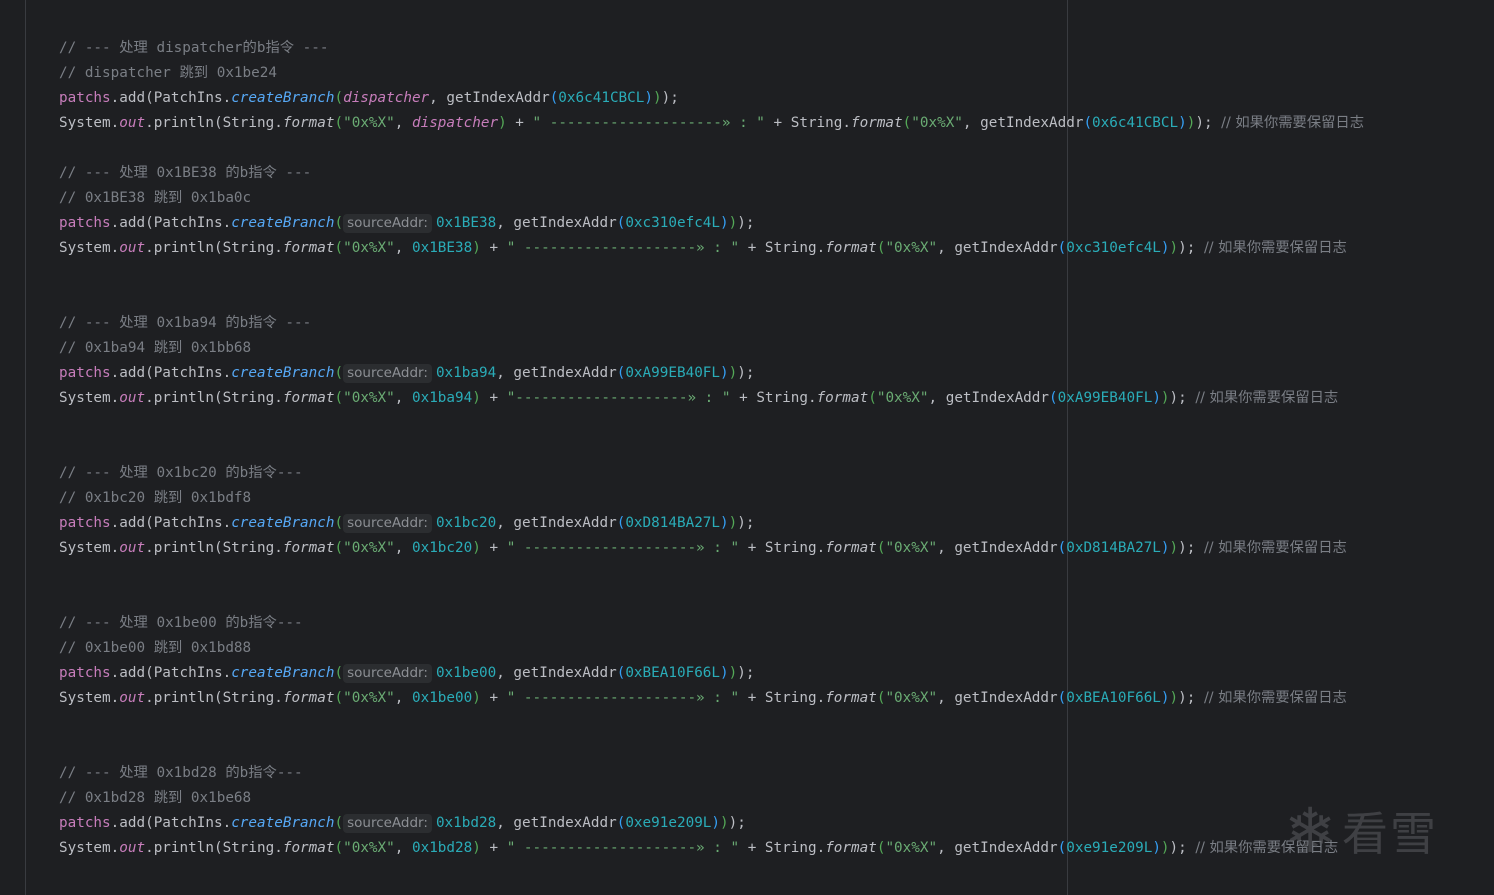 The height and width of the screenshot is (895, 1494). What do you see at coordinates (776, 648) in the screenshot?
I see `comment-line: // 0x1be00 跳到 0x1bd88` at bounding box center [776, 648].